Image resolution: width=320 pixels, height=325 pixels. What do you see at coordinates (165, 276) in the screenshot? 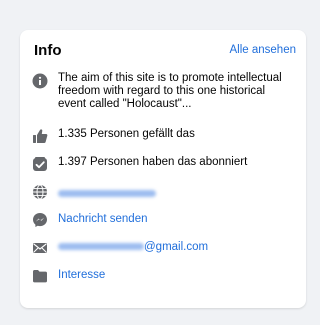
I see `category-row: Interesse` at bounding box center [165, 276].